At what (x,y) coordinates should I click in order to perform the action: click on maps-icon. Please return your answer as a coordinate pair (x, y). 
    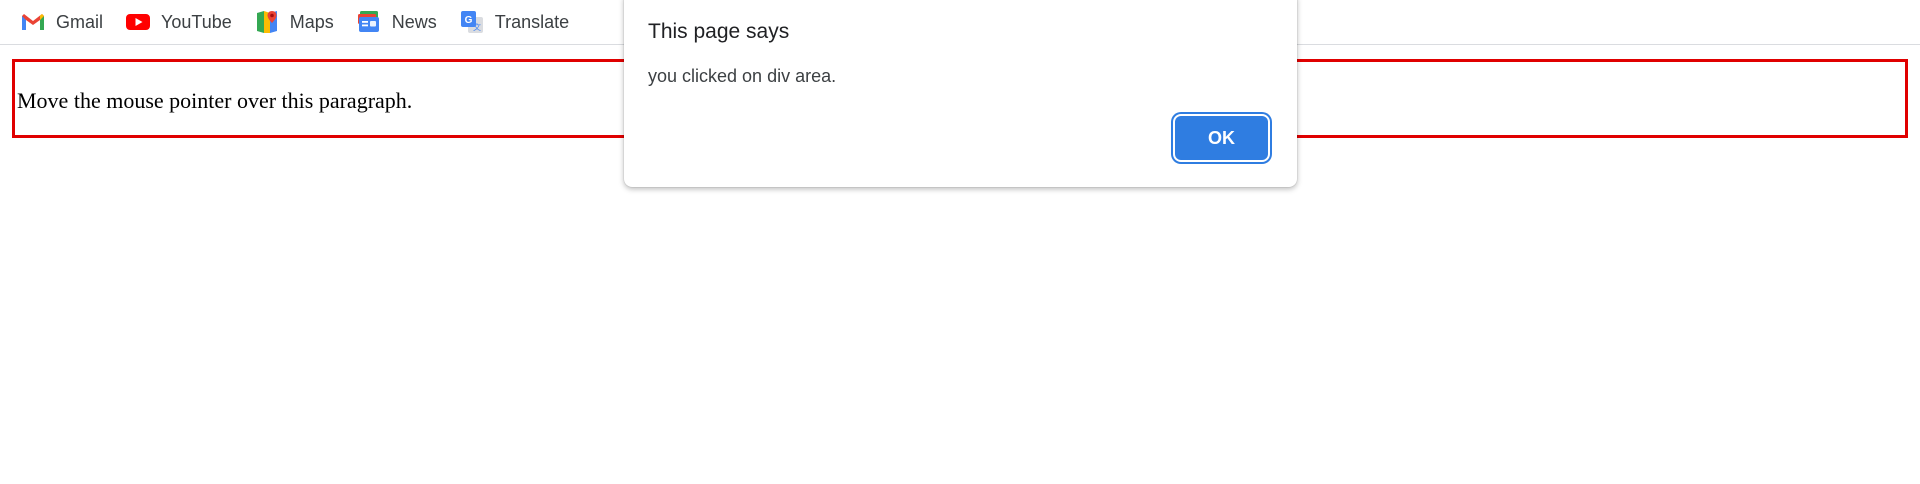
    Looking at the image, I should click on (267, 22).